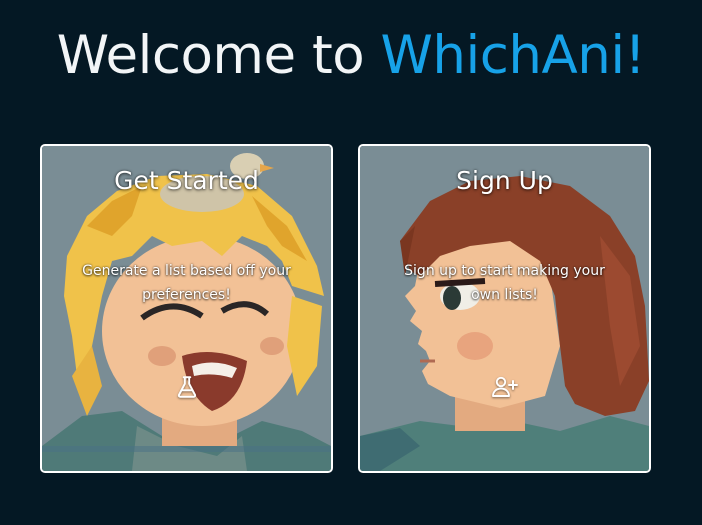 The image size is (702, 525). I want to click on sign-up-title: Sign Up, so click(504, 180).